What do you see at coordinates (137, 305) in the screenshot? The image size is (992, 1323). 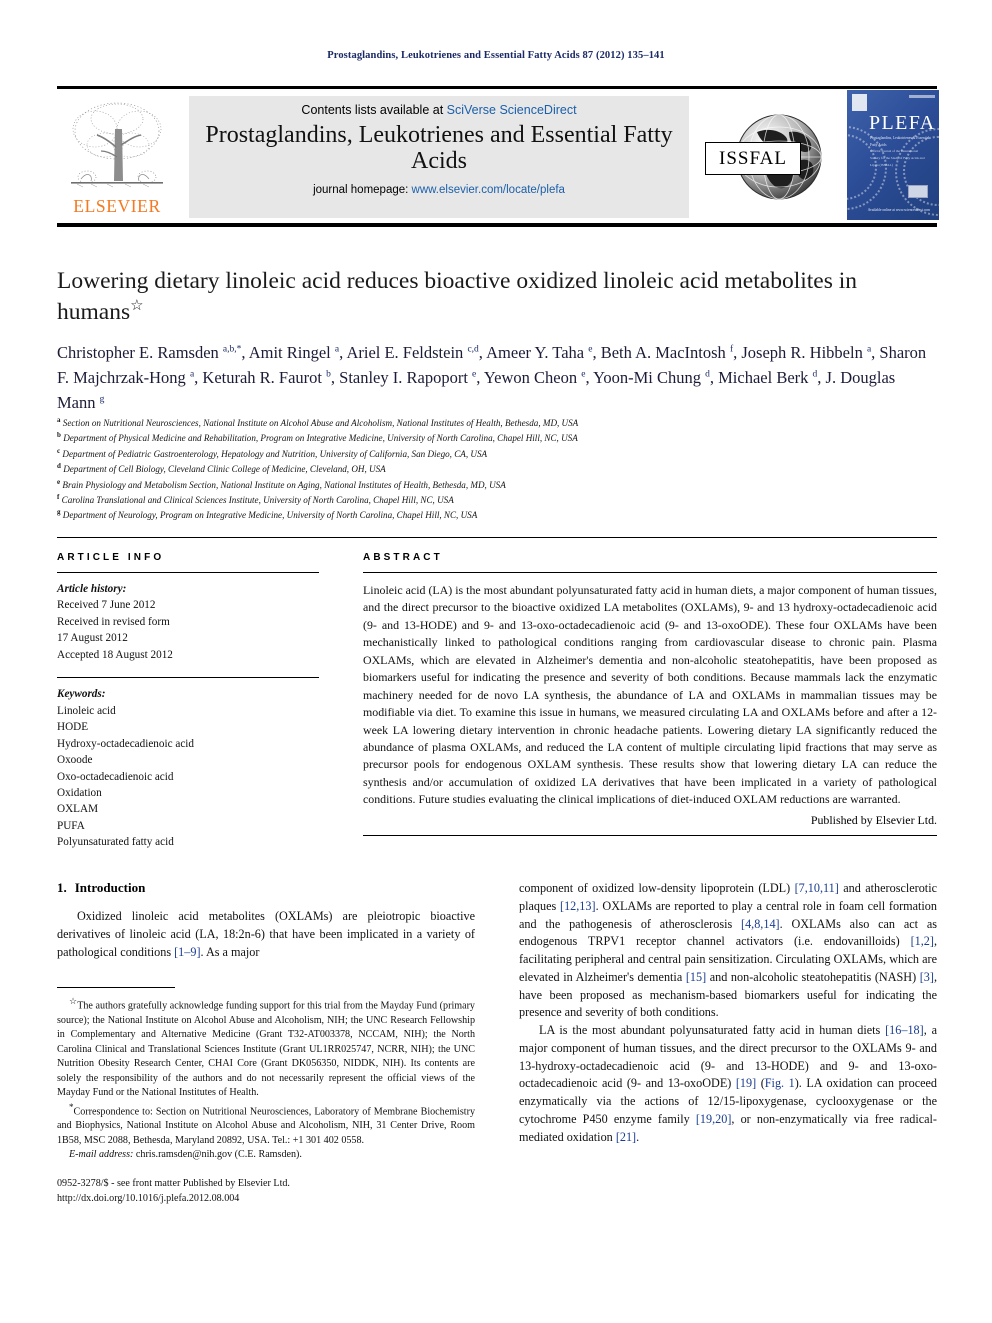 I see `title-footnote-star: ☆` at bounding box center [137, 305].